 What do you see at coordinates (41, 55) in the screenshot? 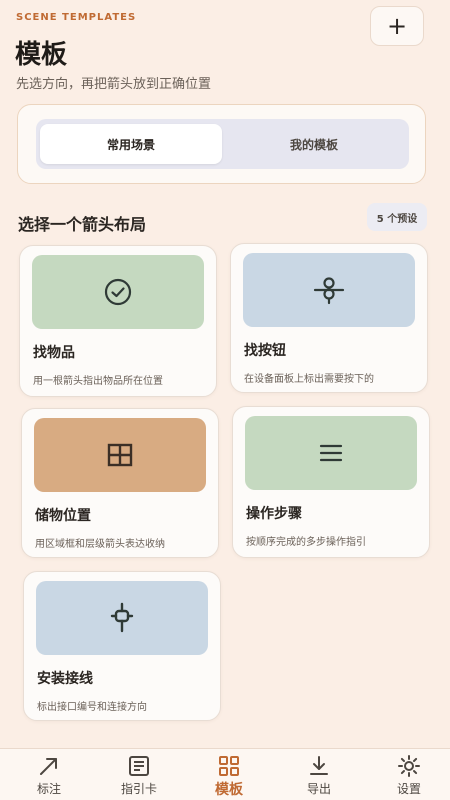
I see `page-title: 模板` at bounding box center [41, 55].